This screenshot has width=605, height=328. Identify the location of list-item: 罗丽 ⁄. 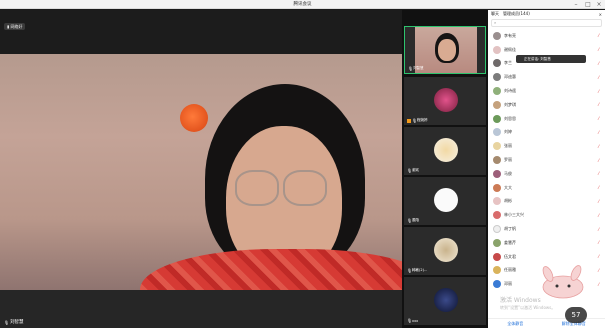
(546, 160).